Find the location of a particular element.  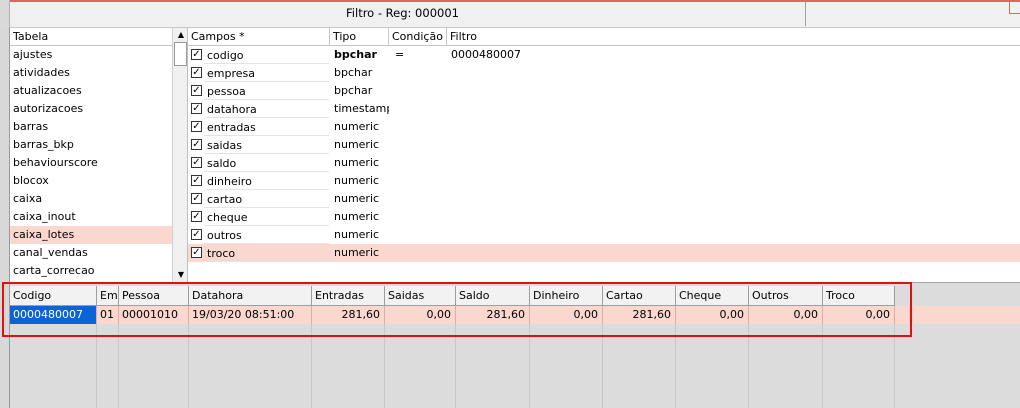

results-cell: 19/03/20 08:51:00 is located at coordinates (250, 315).